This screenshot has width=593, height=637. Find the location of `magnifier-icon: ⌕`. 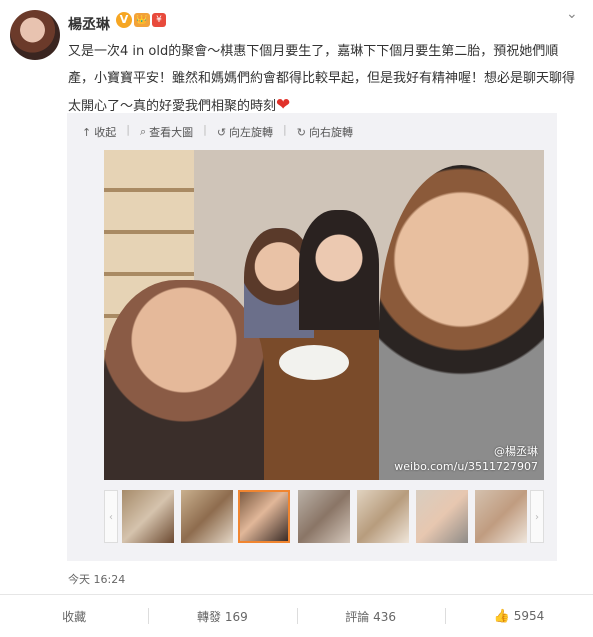

magnifier-icon: ⌕ is located at coordinates (143, 131).